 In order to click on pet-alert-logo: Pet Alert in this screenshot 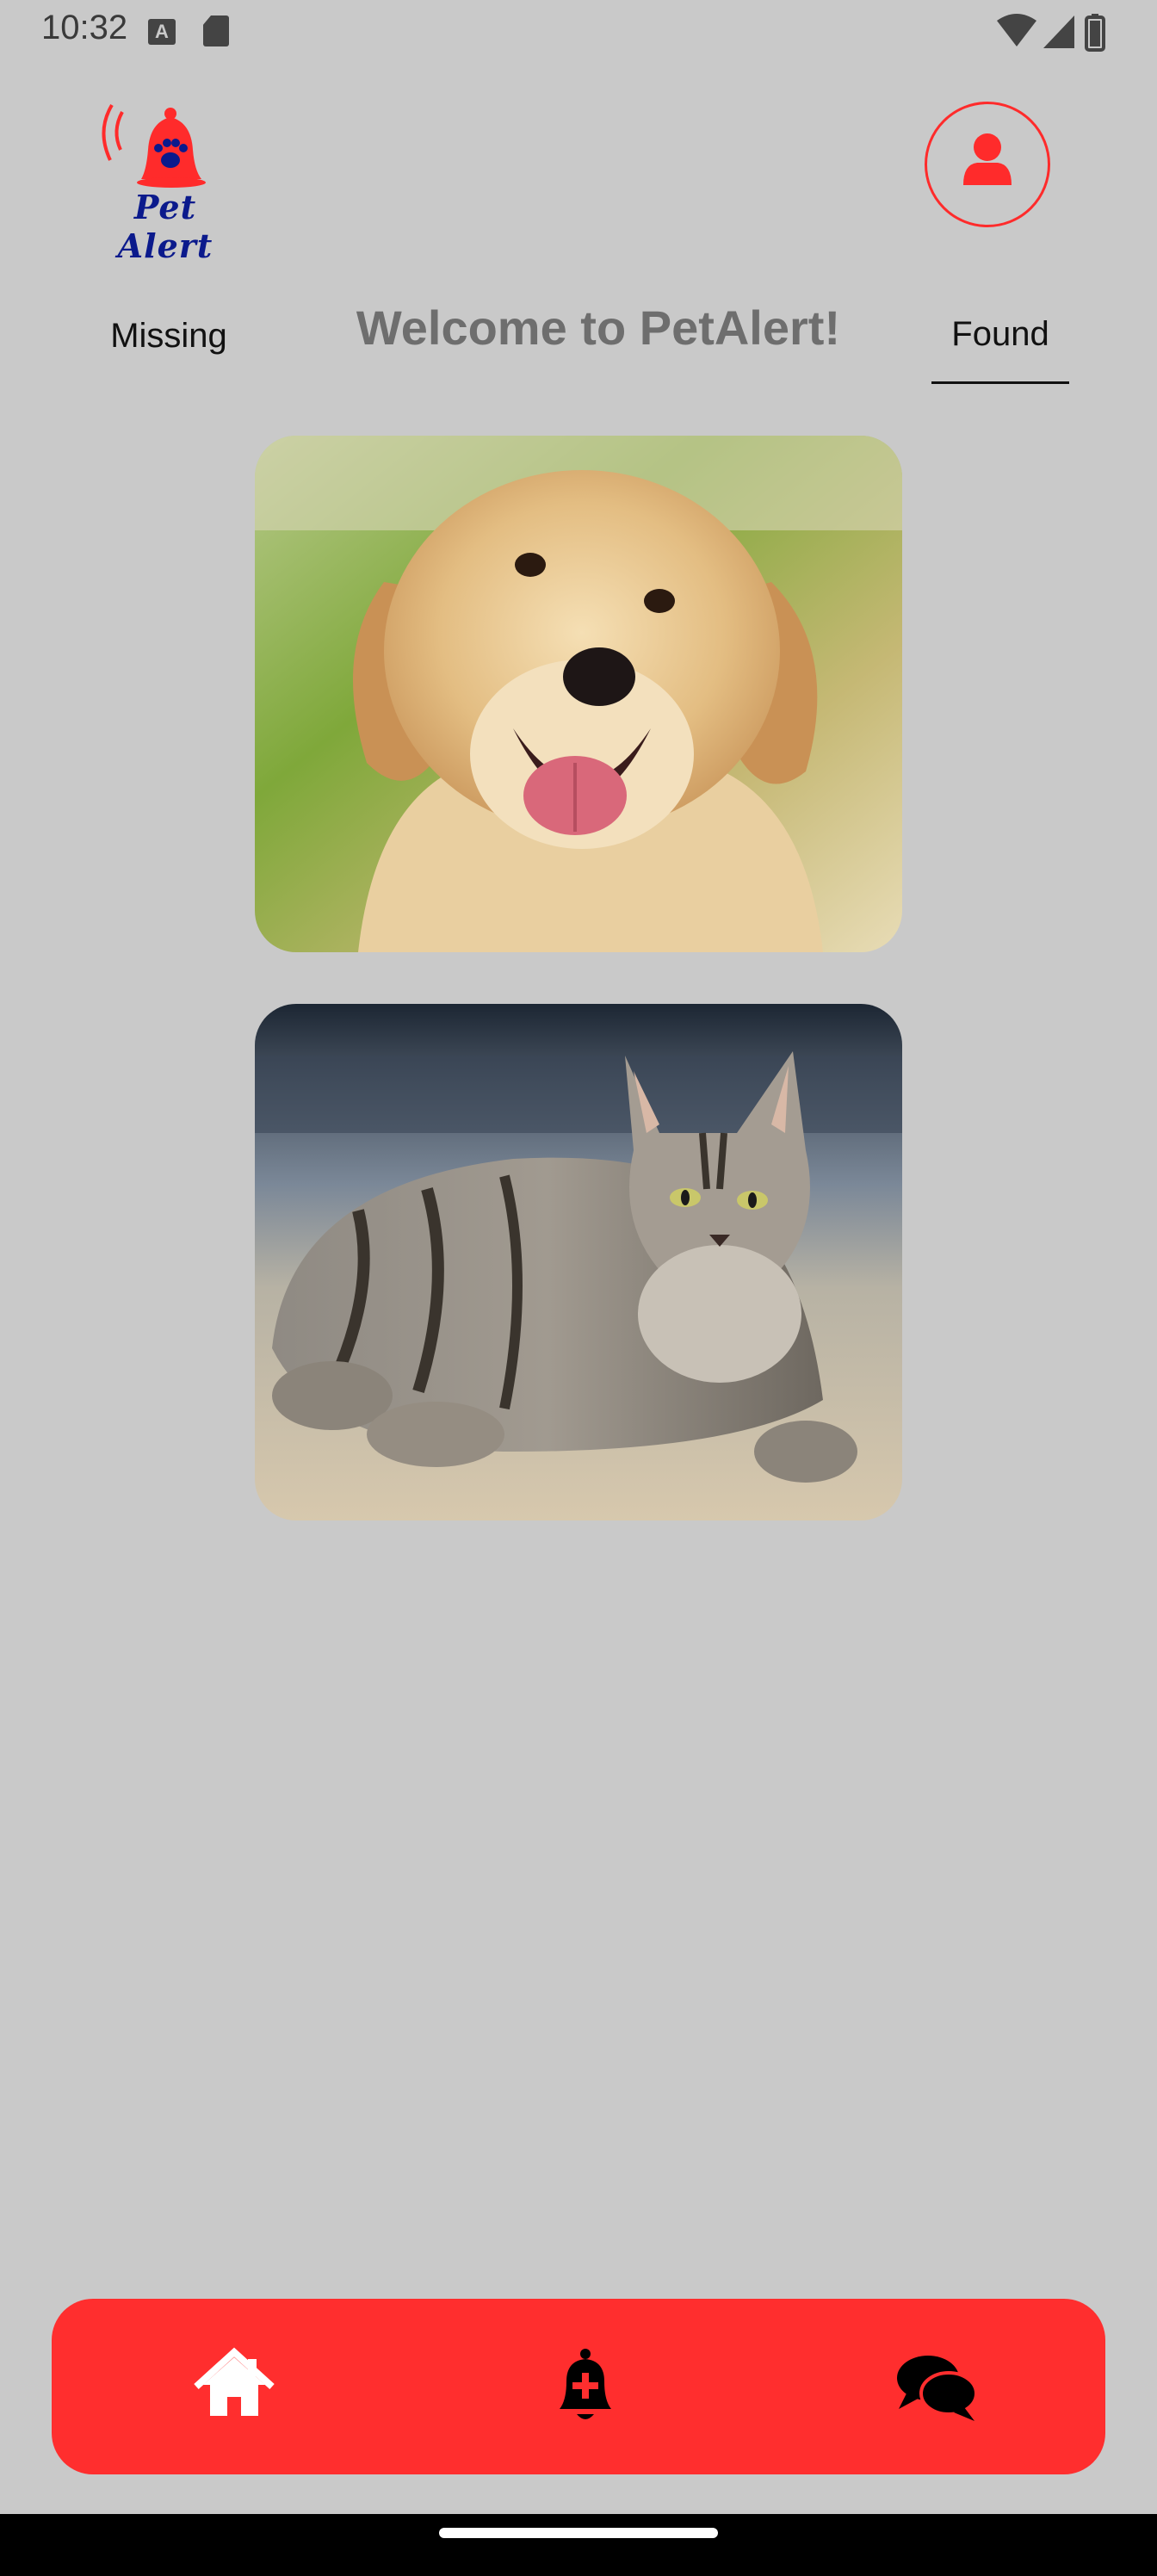, I will do `click(165, 180)`.